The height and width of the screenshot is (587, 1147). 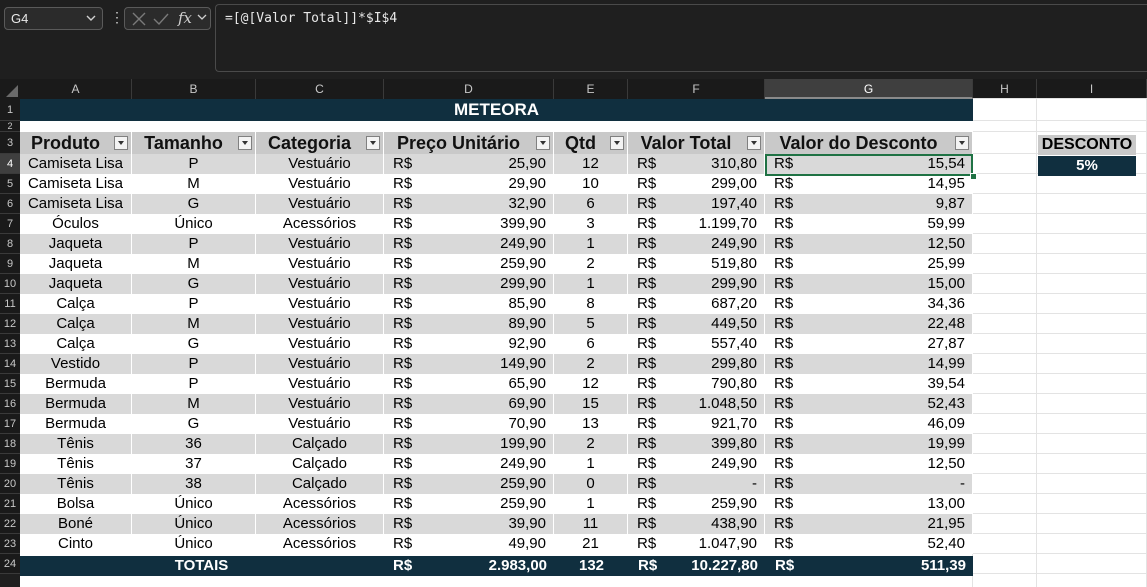 What do you see at coordinates (10, 126) in the screenshot?
I see `row-header: 2` at bounding box center [10, 126].